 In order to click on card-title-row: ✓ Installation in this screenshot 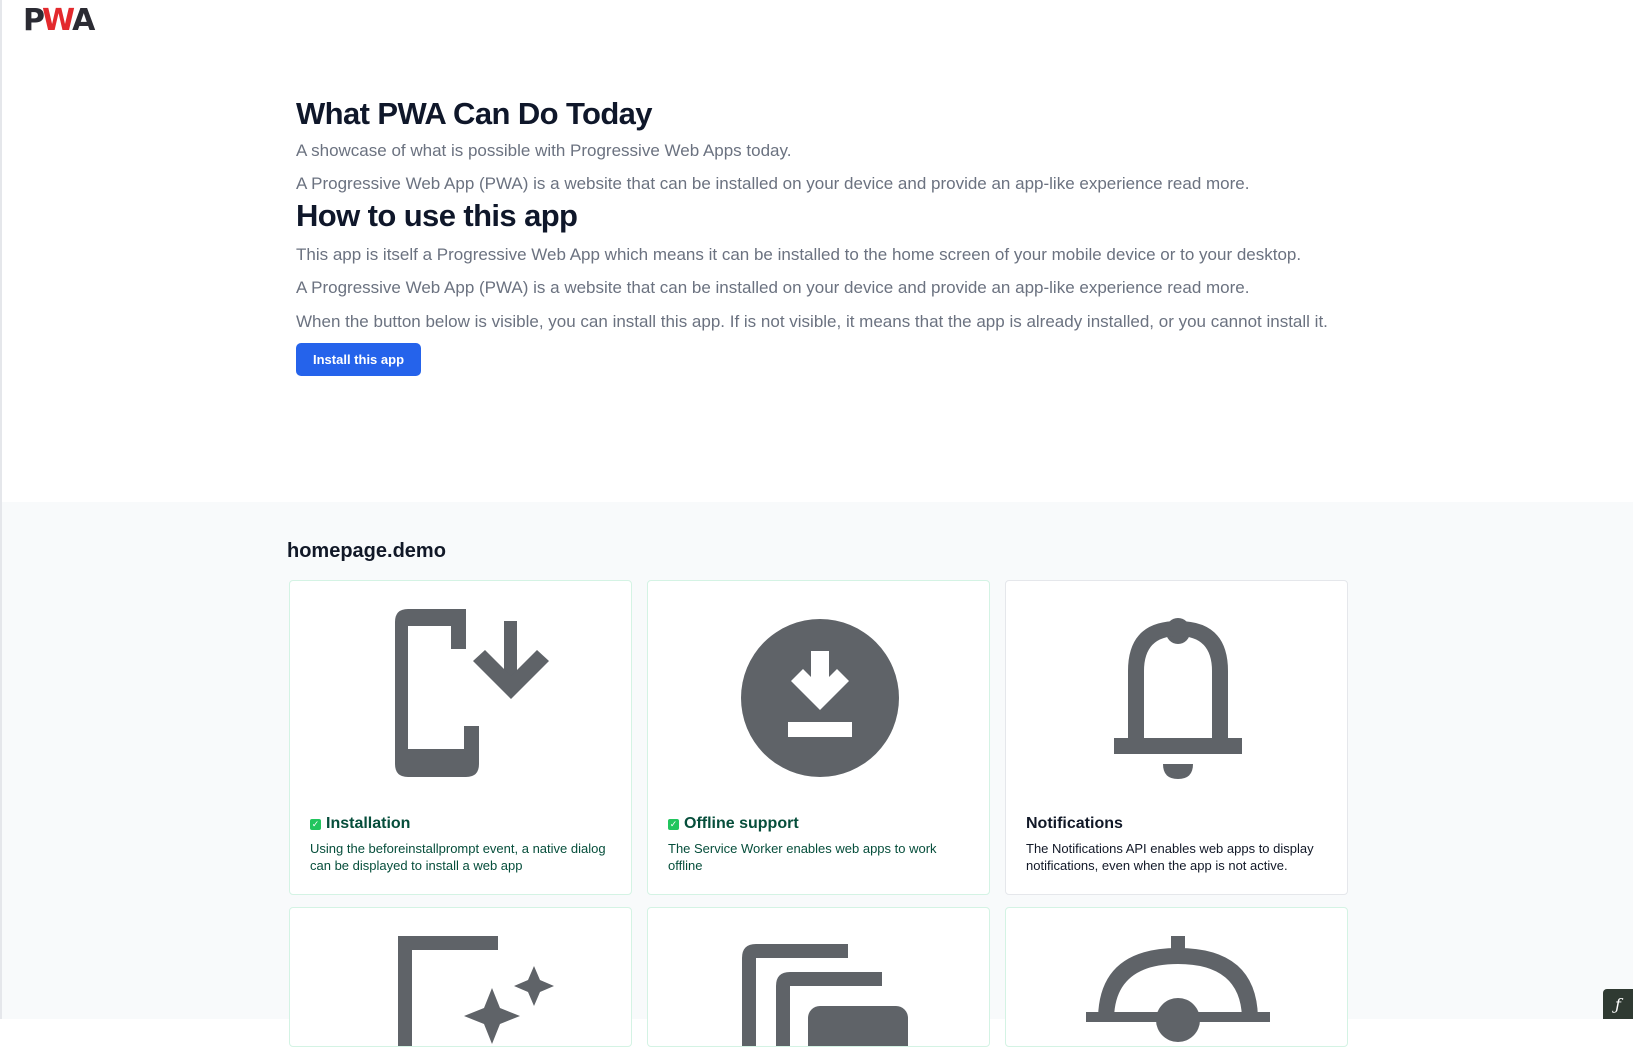, I will do `click(360, 824)`.